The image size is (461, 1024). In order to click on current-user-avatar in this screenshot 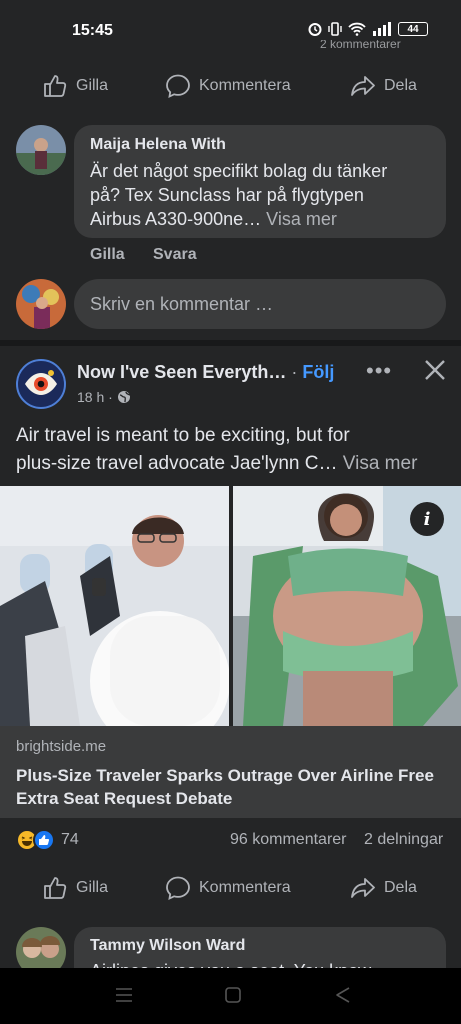, I will do `click(41, 304)`.